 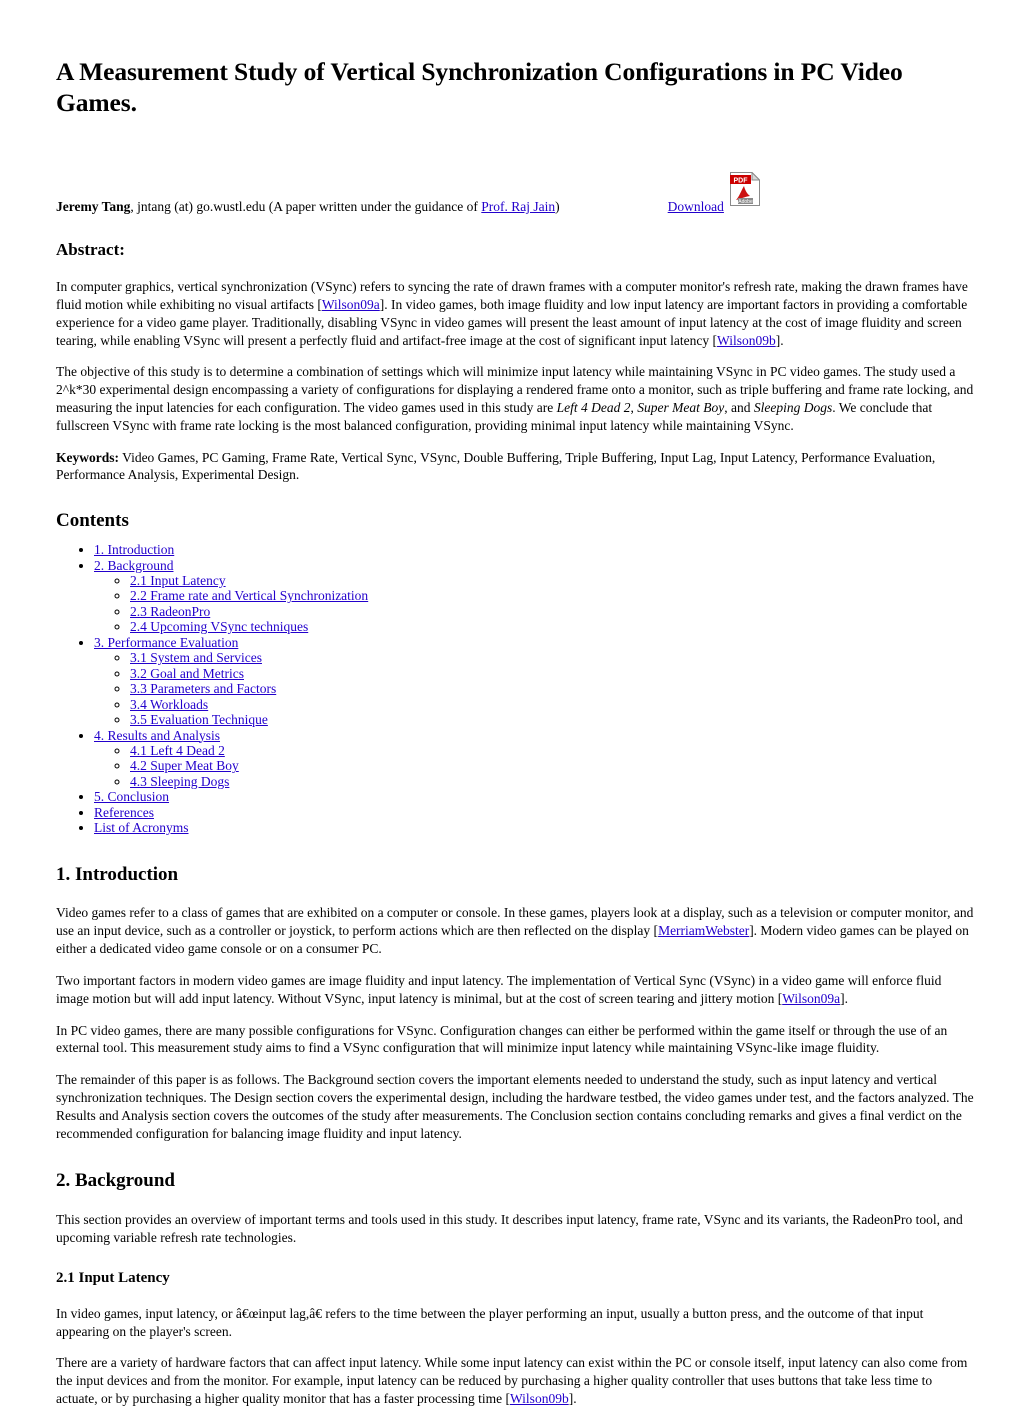 I want to click on toc-link-3-5: 3.5 Evaluation Technique, so click(x=199, y=719).